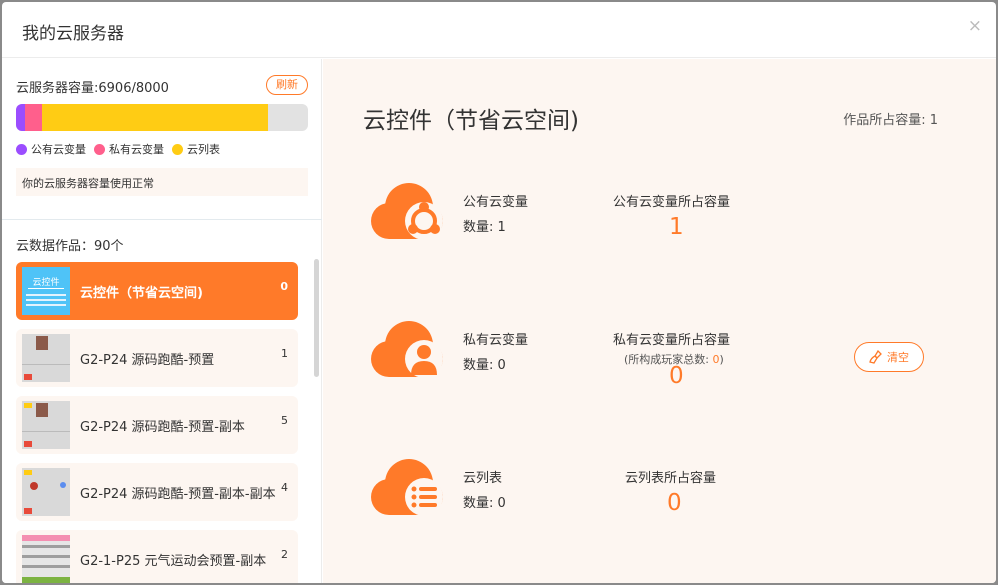  I want to click on work-item: 云控件 云控件（节省云空间) 0, so click(157, 291).